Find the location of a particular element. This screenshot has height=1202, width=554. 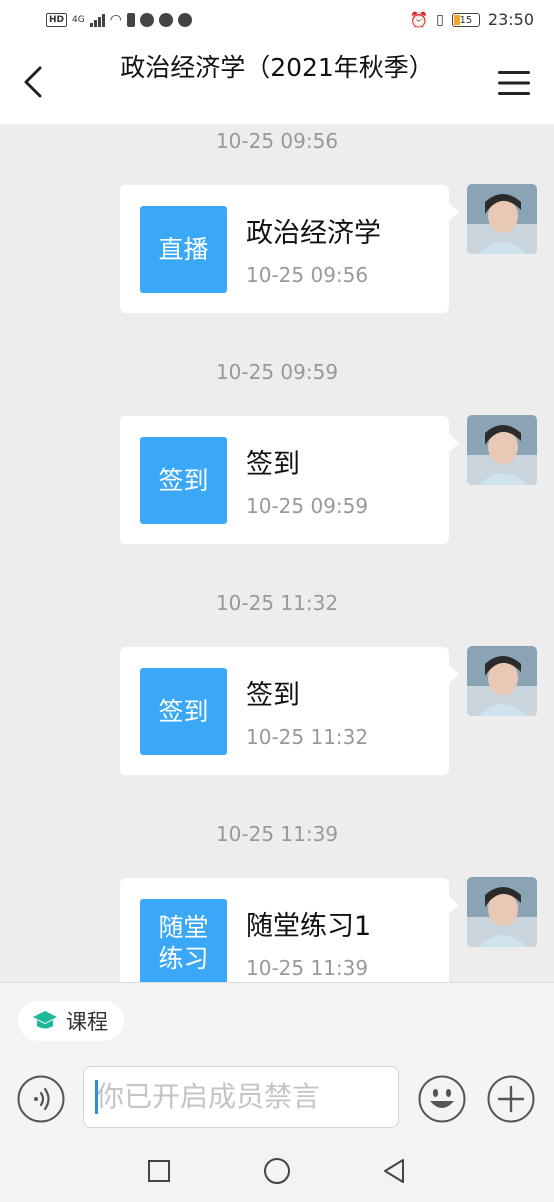

text-caret is located at coordinates (96, 1097).